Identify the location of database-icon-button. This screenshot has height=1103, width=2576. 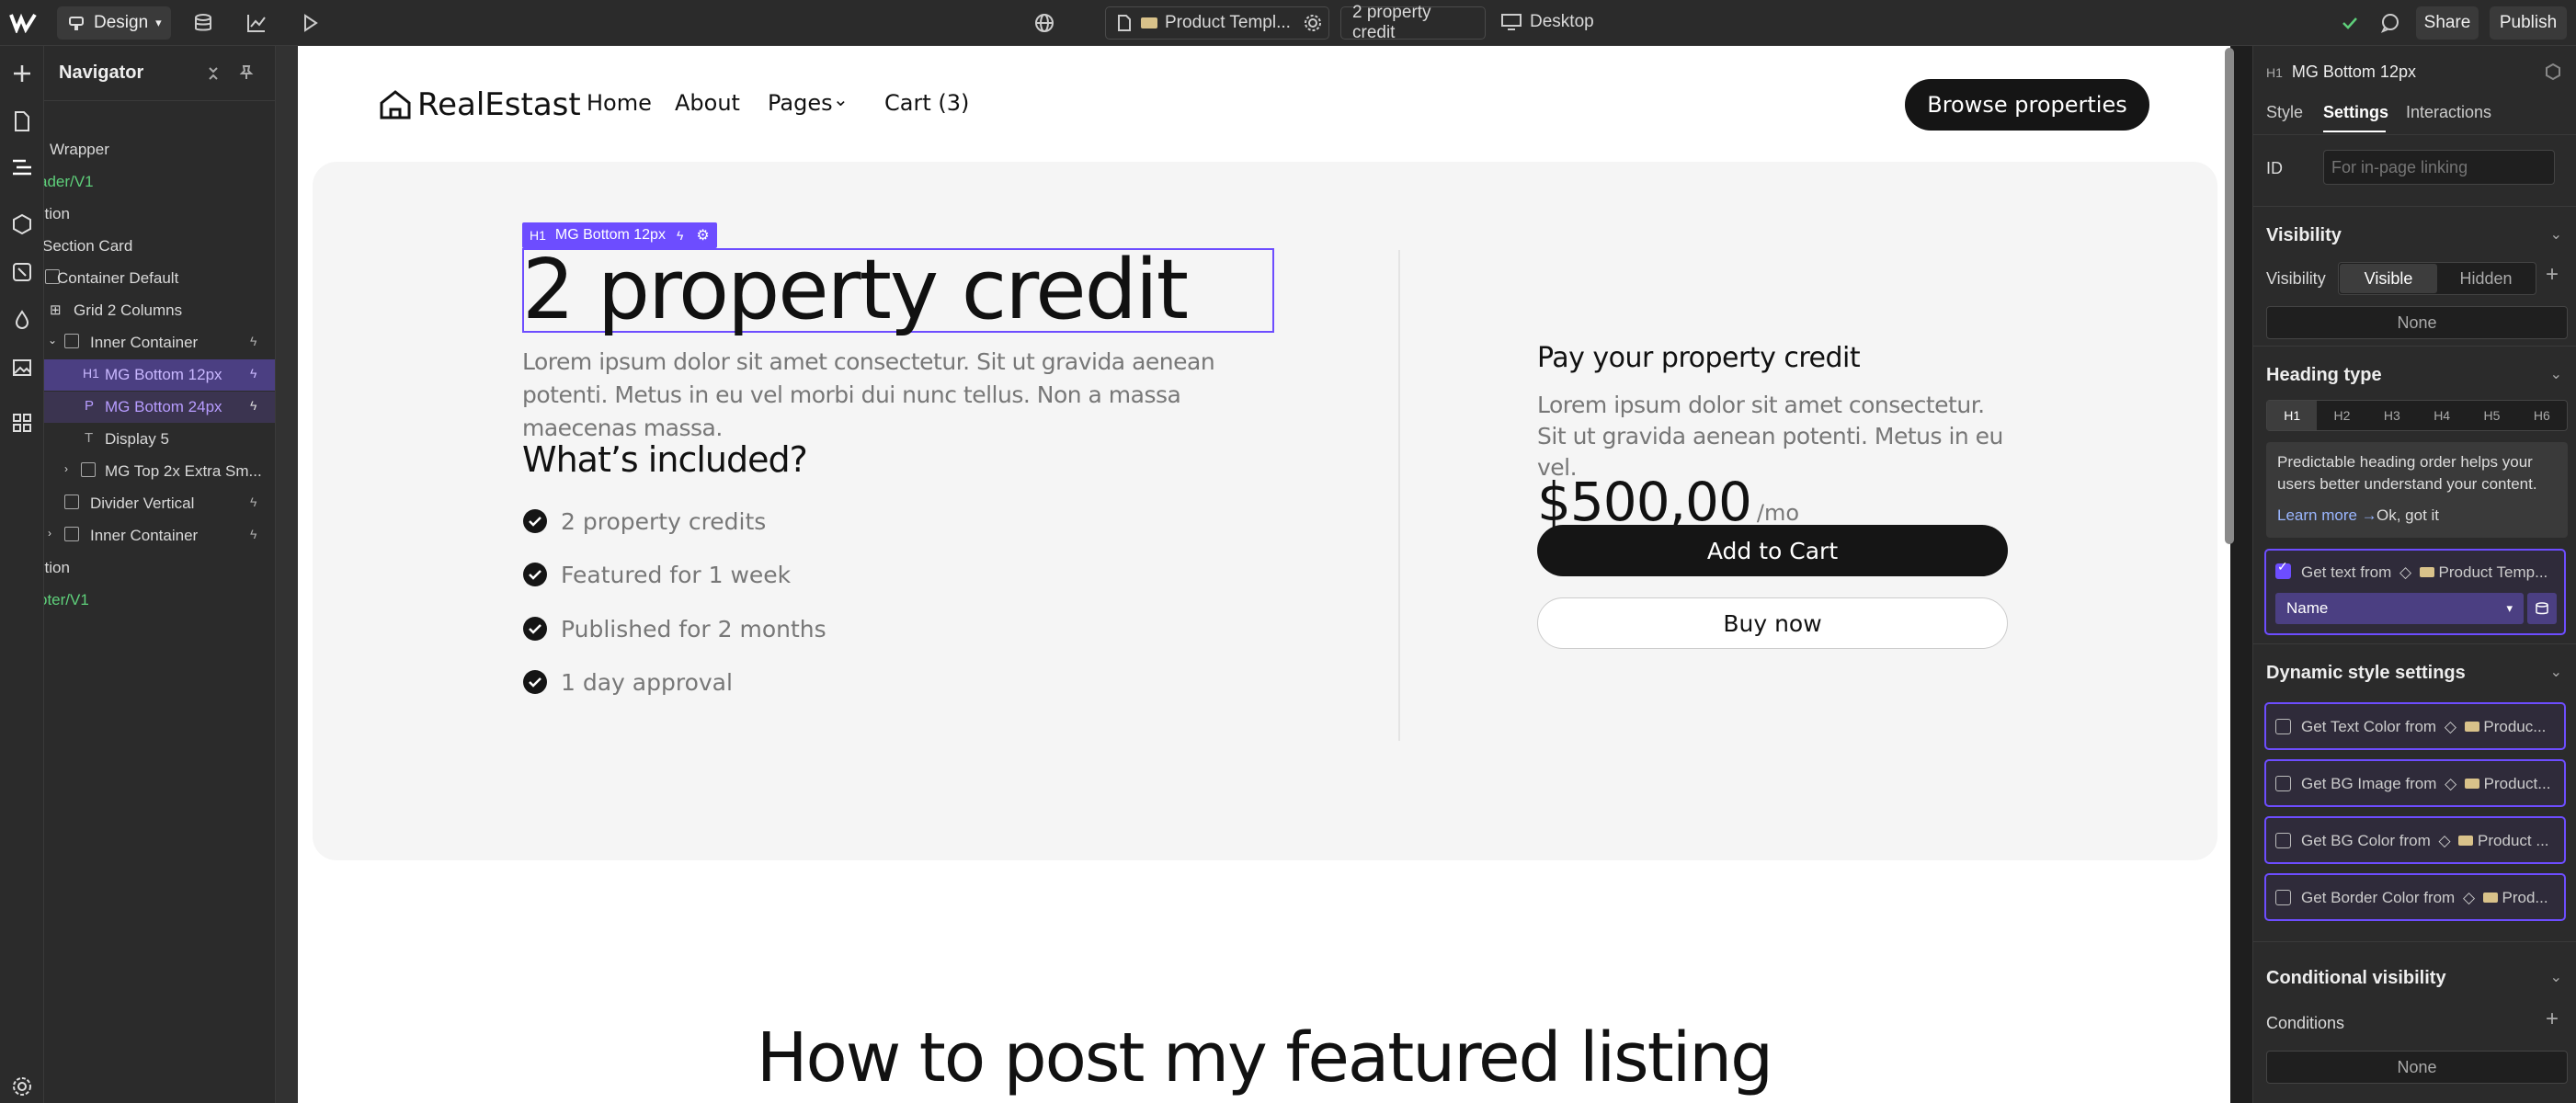
(2542, 608).